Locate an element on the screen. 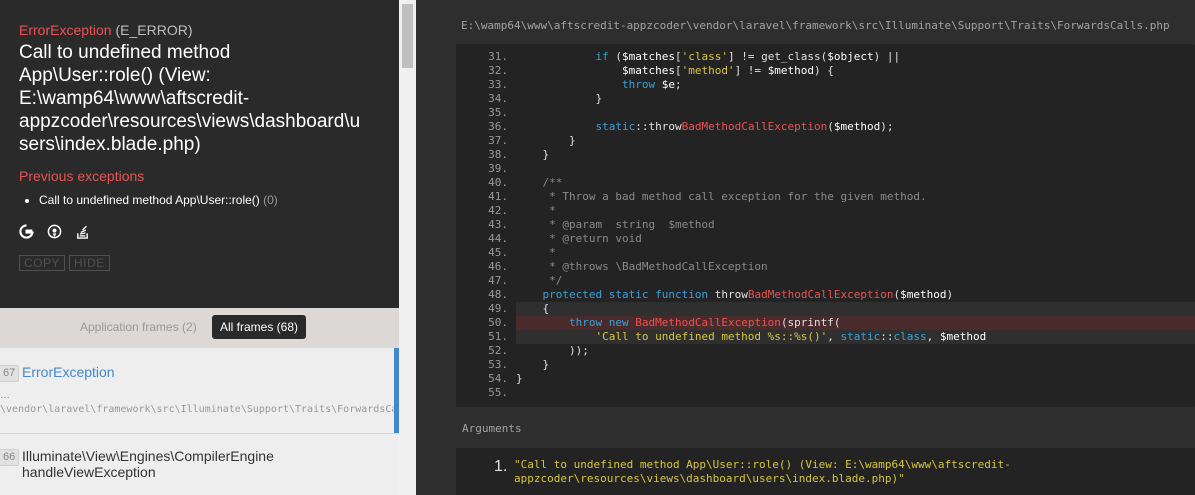 The height and width of the screenshot is (495, 1195). argument-number: 1. is located at coordinates (501, 466).